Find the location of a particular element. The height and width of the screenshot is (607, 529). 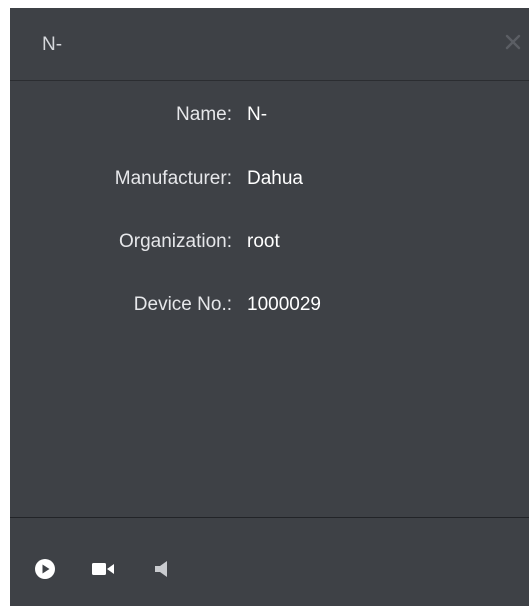

play-icon is located at coordinates (45, 569).